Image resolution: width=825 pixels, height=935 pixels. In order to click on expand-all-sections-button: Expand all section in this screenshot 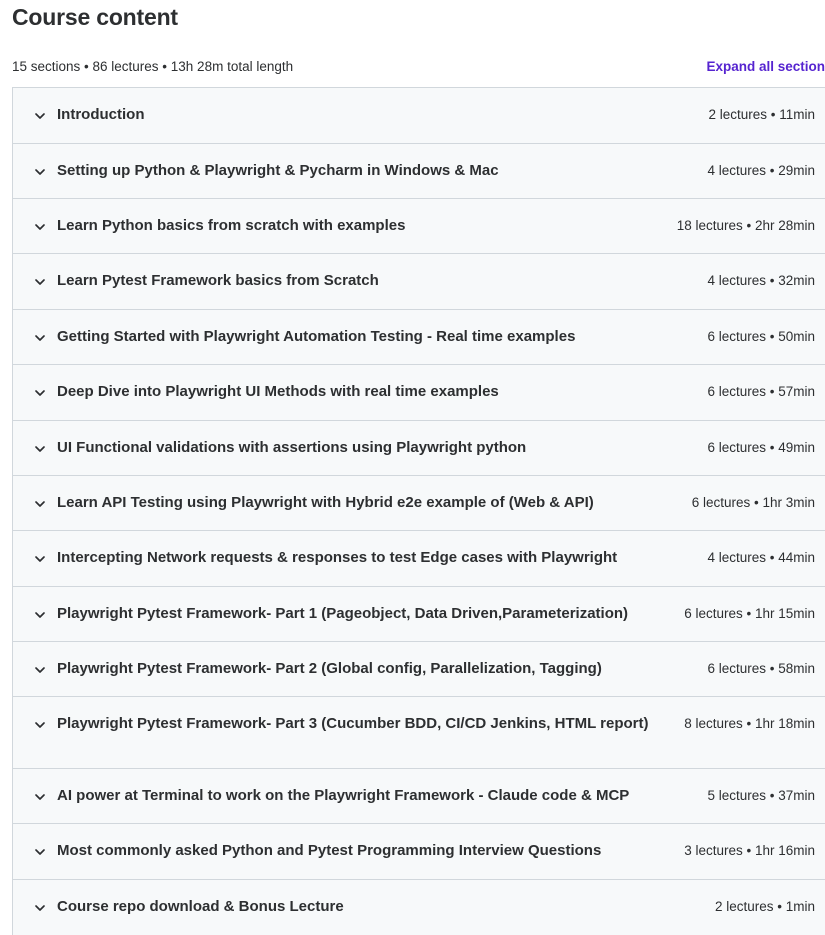, I will do `click(765, 66)`.